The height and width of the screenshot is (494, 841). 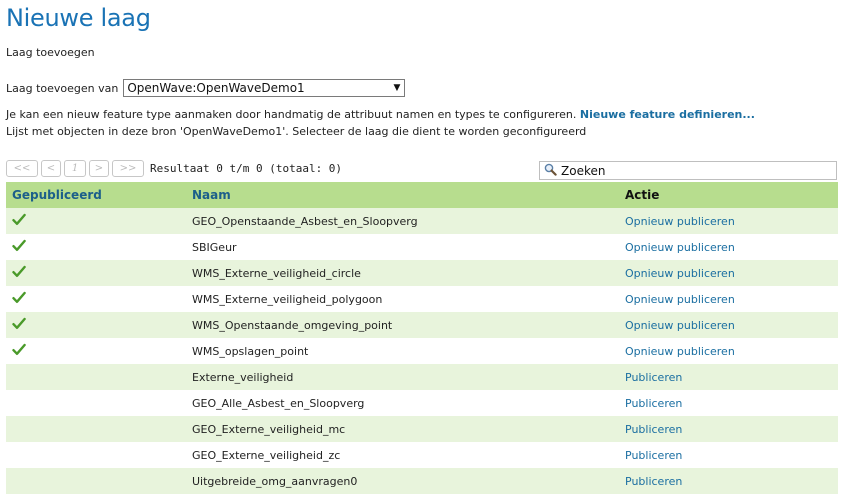 I want to click on layer-name: WMS_Openstaande_omgeving_point, so click(x=408, y=325).